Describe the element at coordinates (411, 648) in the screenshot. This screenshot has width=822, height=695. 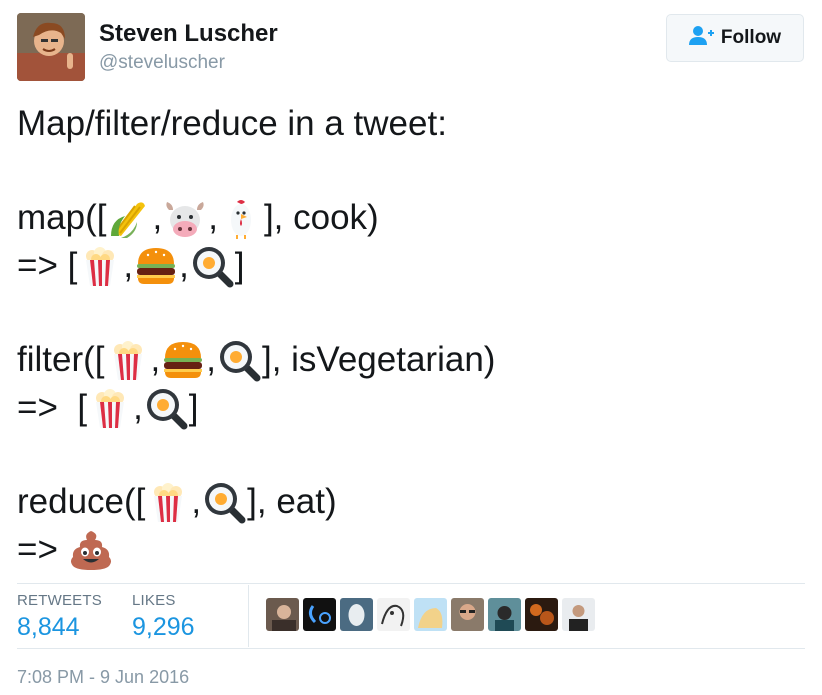
I see `stats-bottom-divider` at that location.